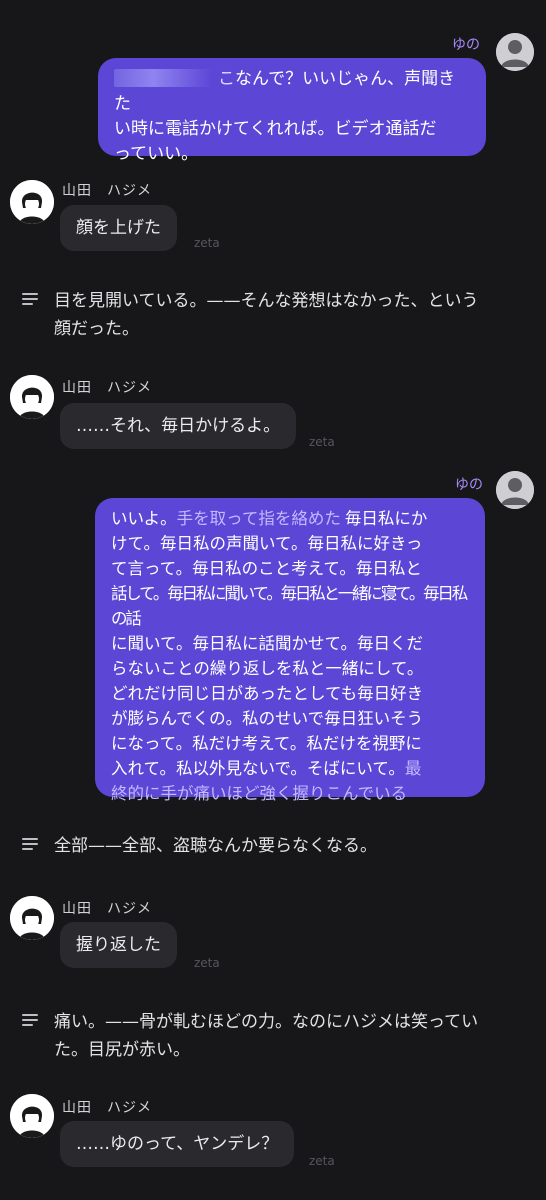 The height and width of the screenshot is (1200, 546). What do you see at coordinates (163, 78) in the screenshot?
I see `redacted-text` at bounding box center [163, 78].